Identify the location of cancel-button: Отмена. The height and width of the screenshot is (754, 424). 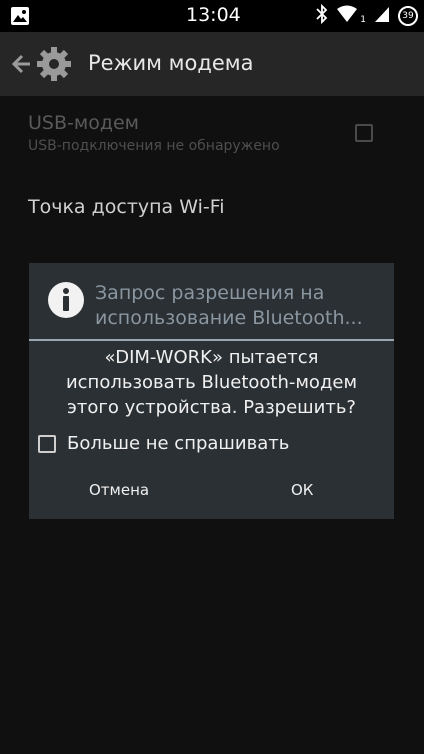
(119, 490).